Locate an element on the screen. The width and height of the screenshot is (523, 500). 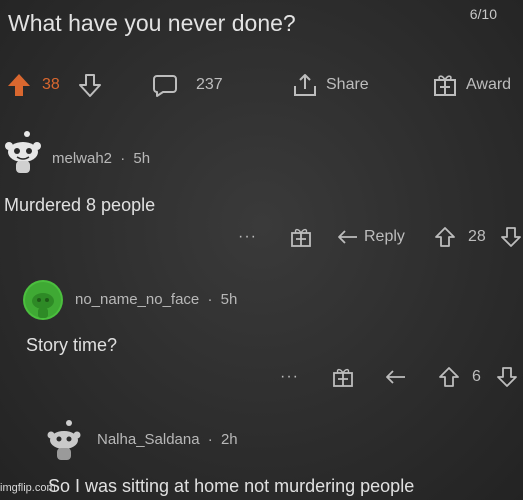
vote-count: 6 is located at coordinates (476, 376).